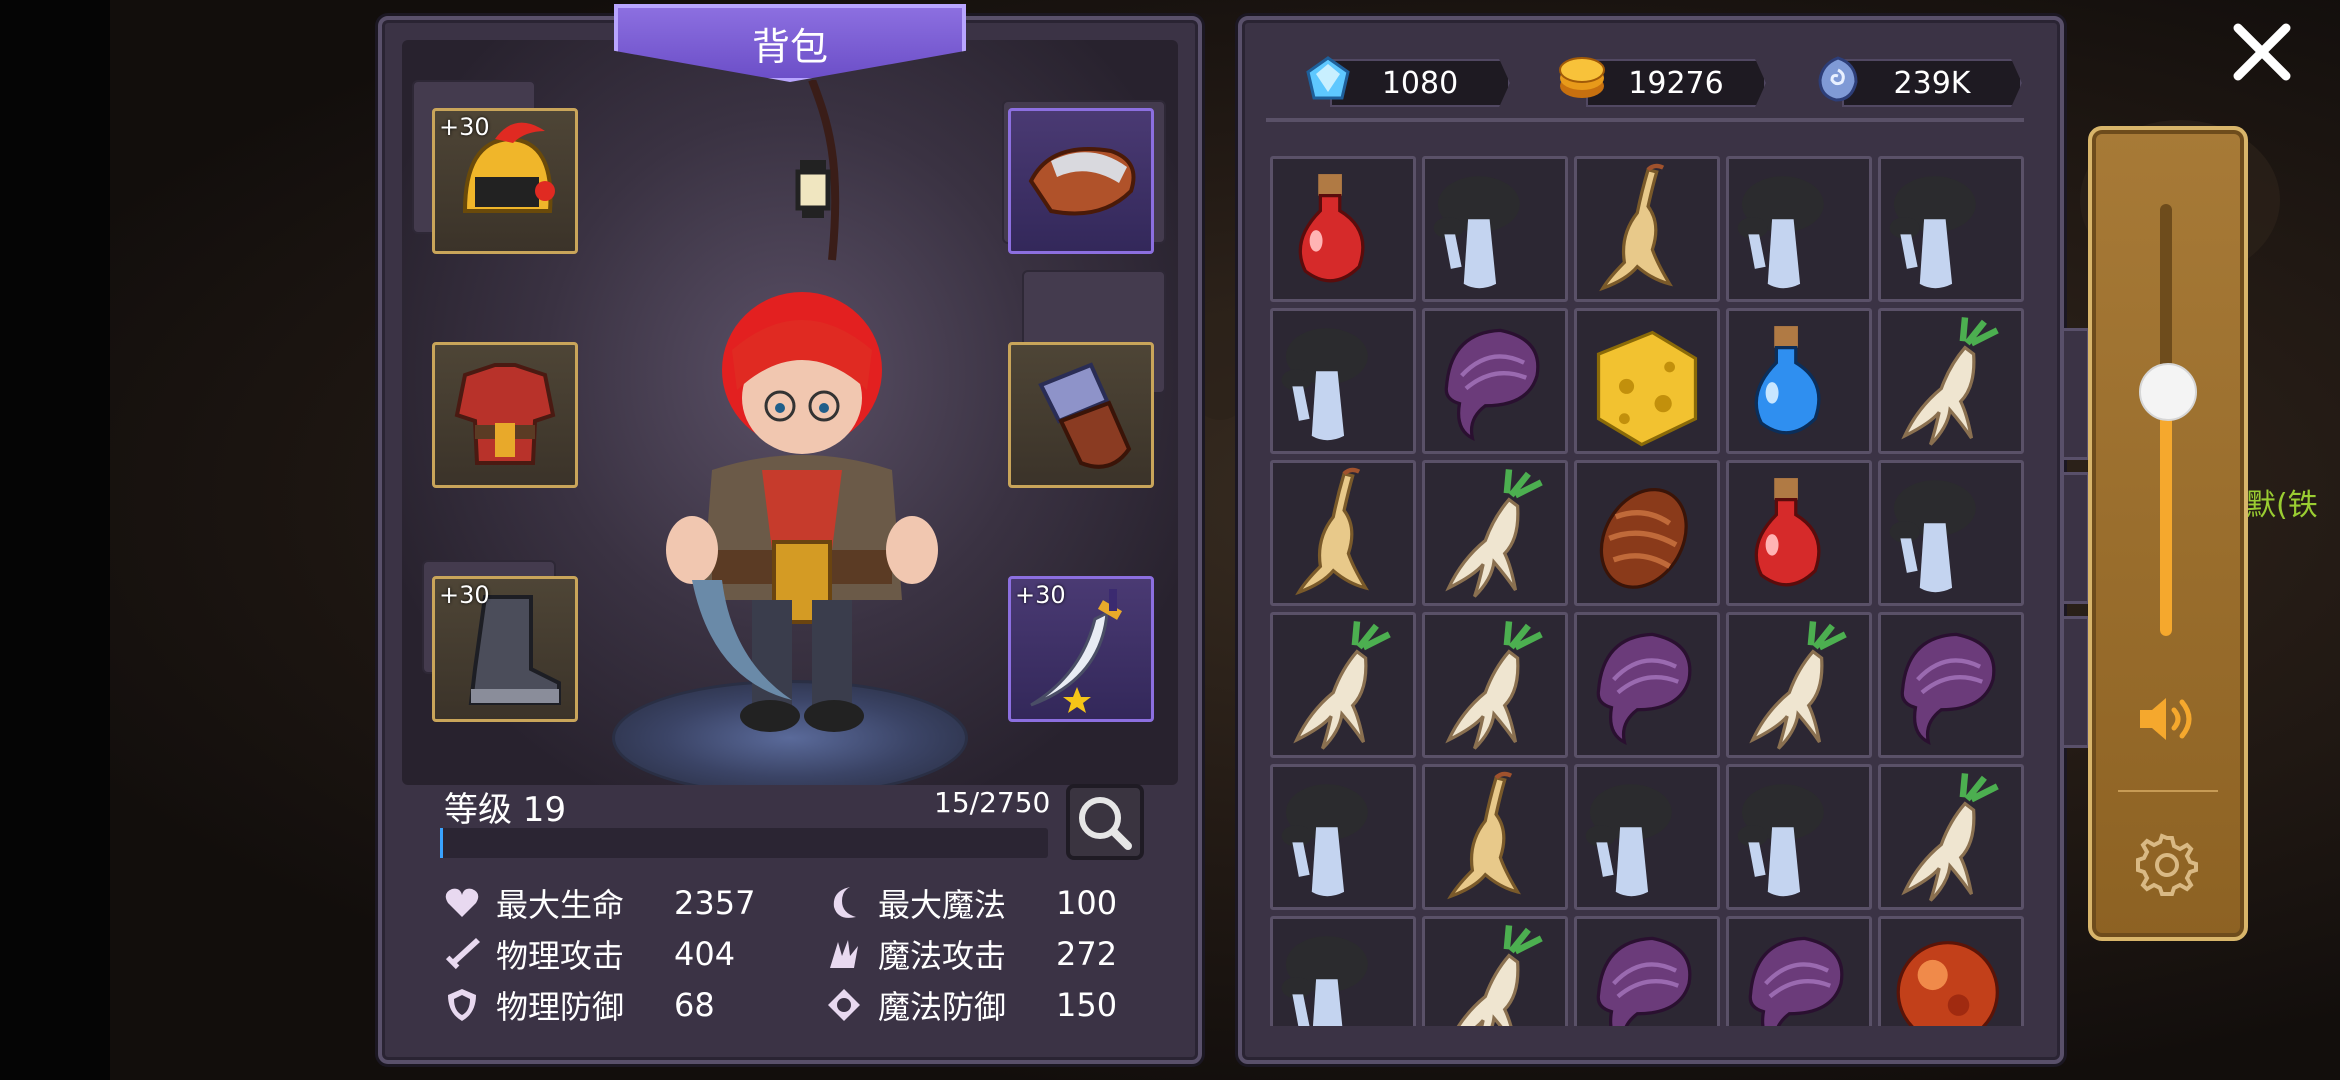 The height and width of the screenshot is (1080, 2340). I want to click on speaker-icon, so click(2168, 719).